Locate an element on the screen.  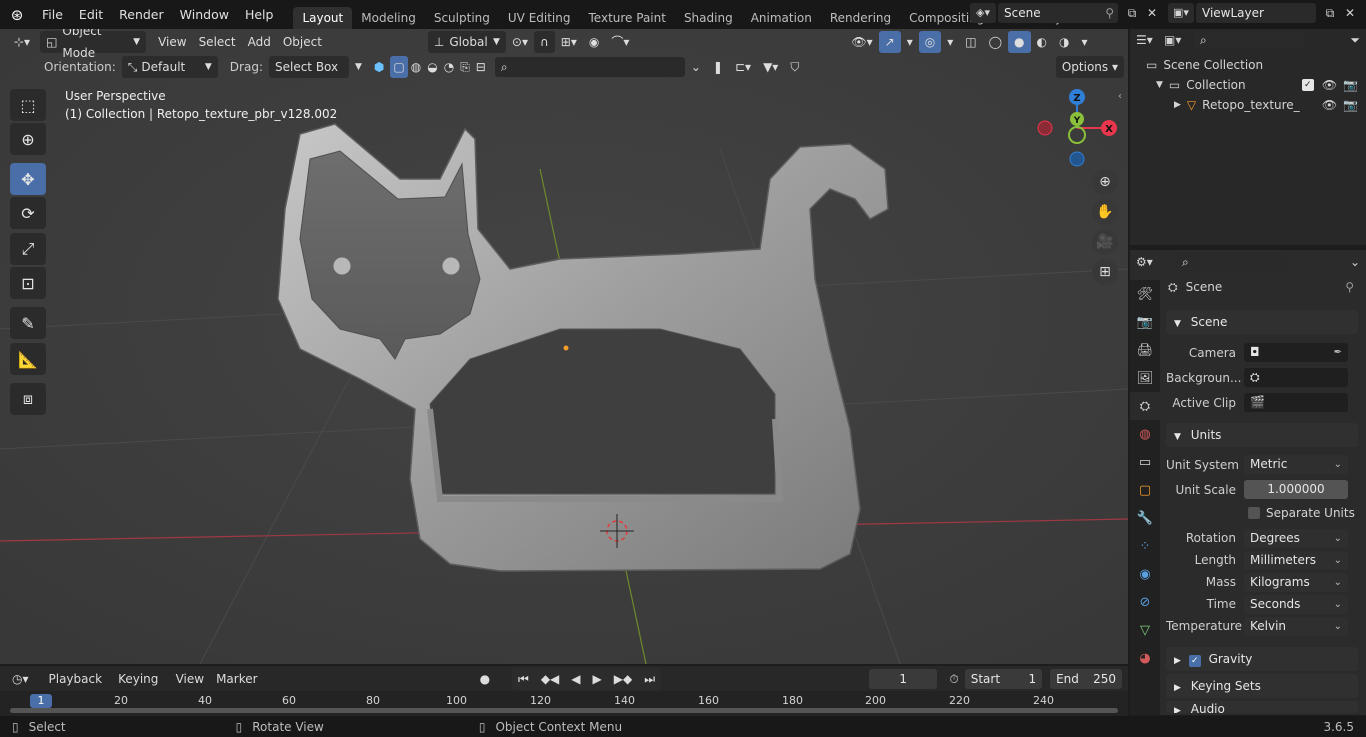
tab-modifiers: 🔧 is located at coordinates (1145, 518).